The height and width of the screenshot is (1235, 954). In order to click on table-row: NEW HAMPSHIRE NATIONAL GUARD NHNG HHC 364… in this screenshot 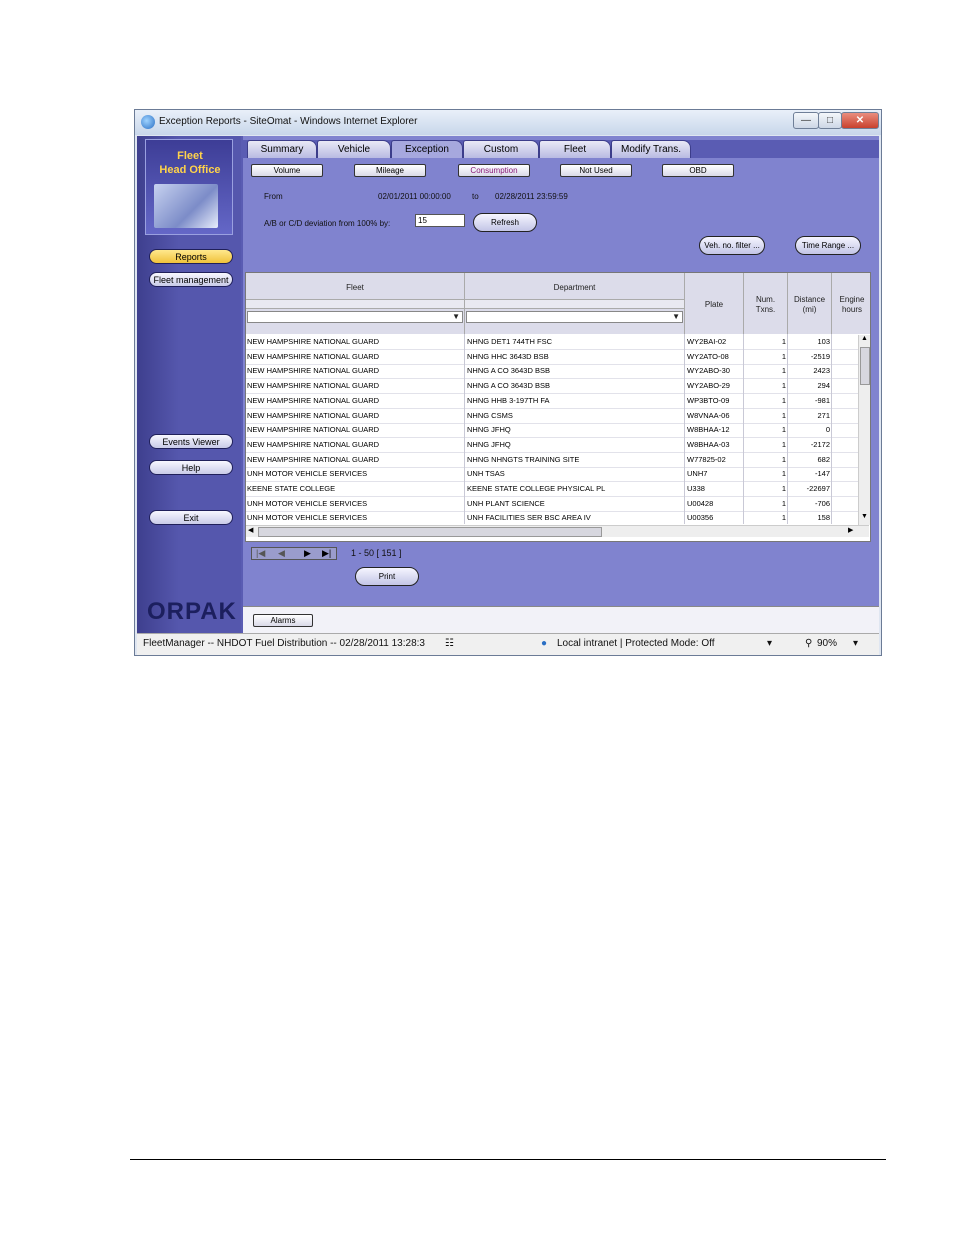, I will do `click(552, 357)`.